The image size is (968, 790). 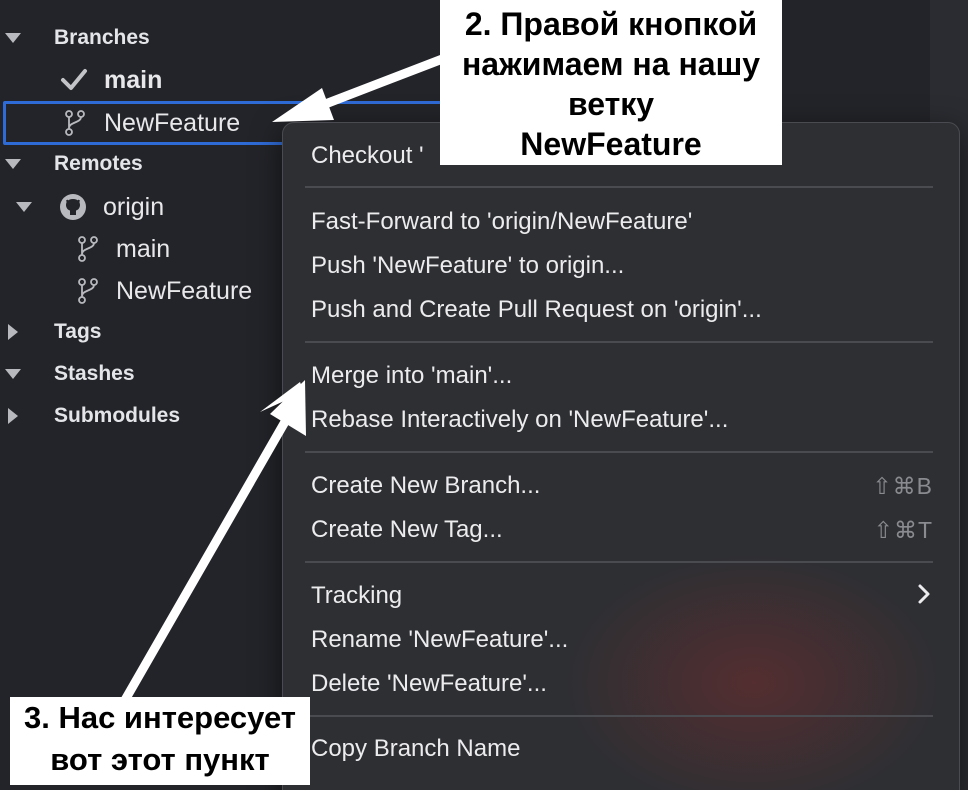 I want to click on menu-item-label: Fast-Forward to 'origin/NewFeature', so click(x=502, y=221).